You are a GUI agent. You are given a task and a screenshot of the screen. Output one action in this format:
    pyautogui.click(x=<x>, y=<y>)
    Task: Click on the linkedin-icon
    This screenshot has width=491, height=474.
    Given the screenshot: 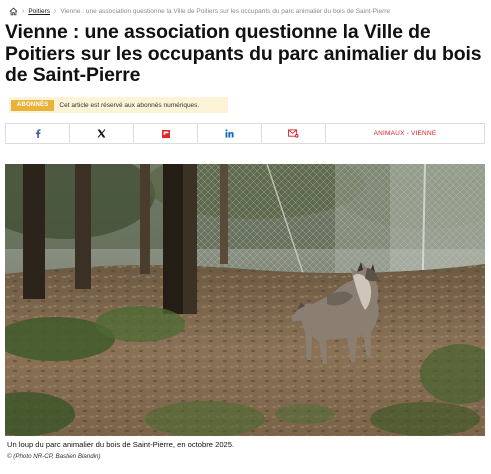 What is the action you would take?
    pyautogui.click(x=229, y=133)
    